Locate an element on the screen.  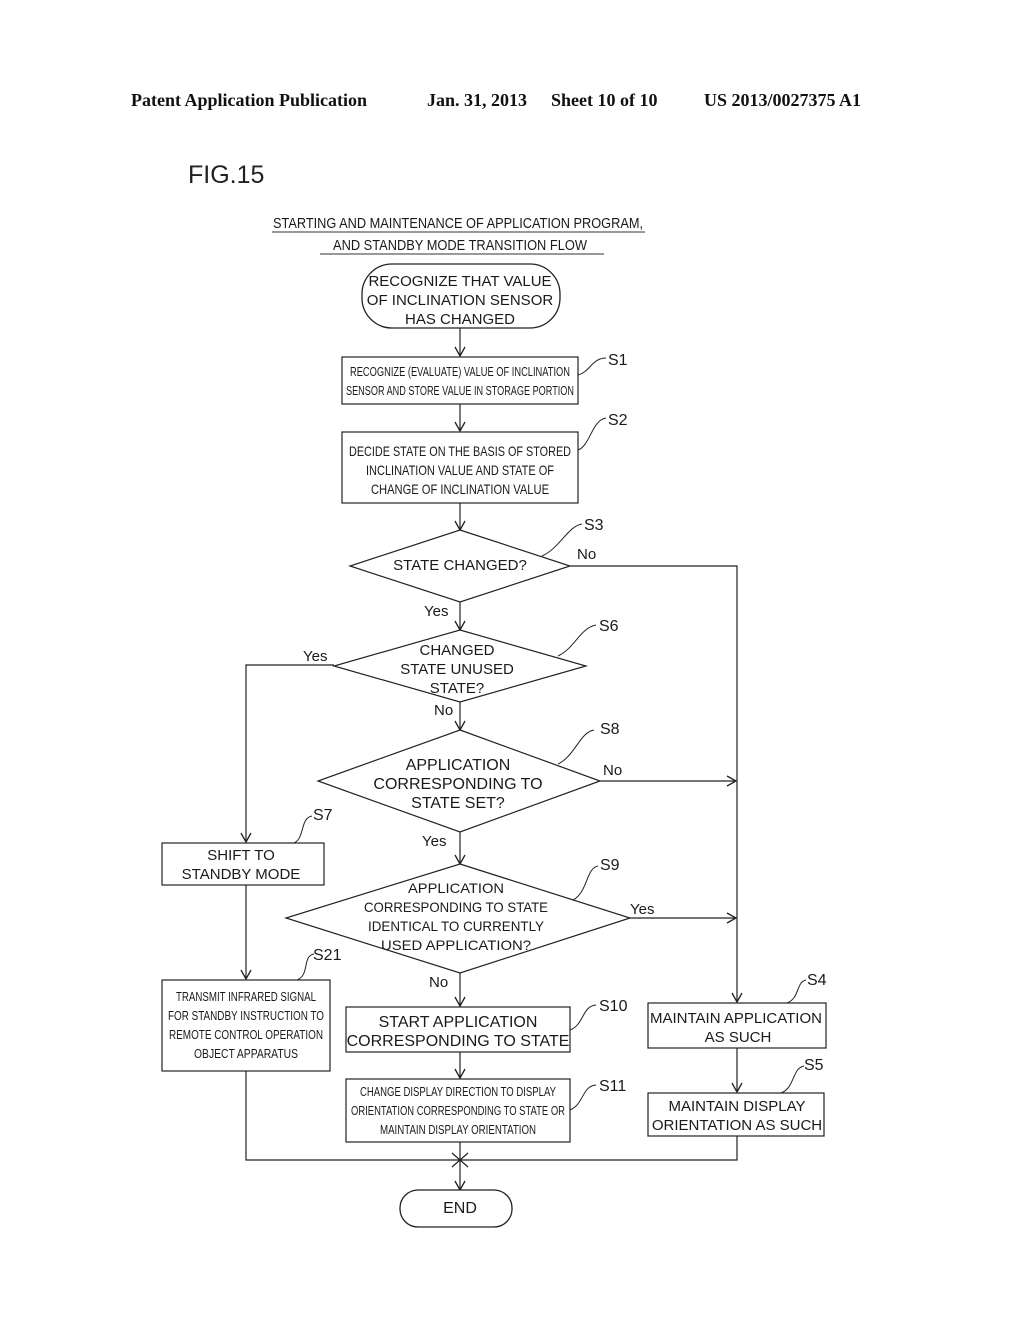
step-s4-line-1: MAINTAIN APPLICATION is located at coordinates (736, 1018).